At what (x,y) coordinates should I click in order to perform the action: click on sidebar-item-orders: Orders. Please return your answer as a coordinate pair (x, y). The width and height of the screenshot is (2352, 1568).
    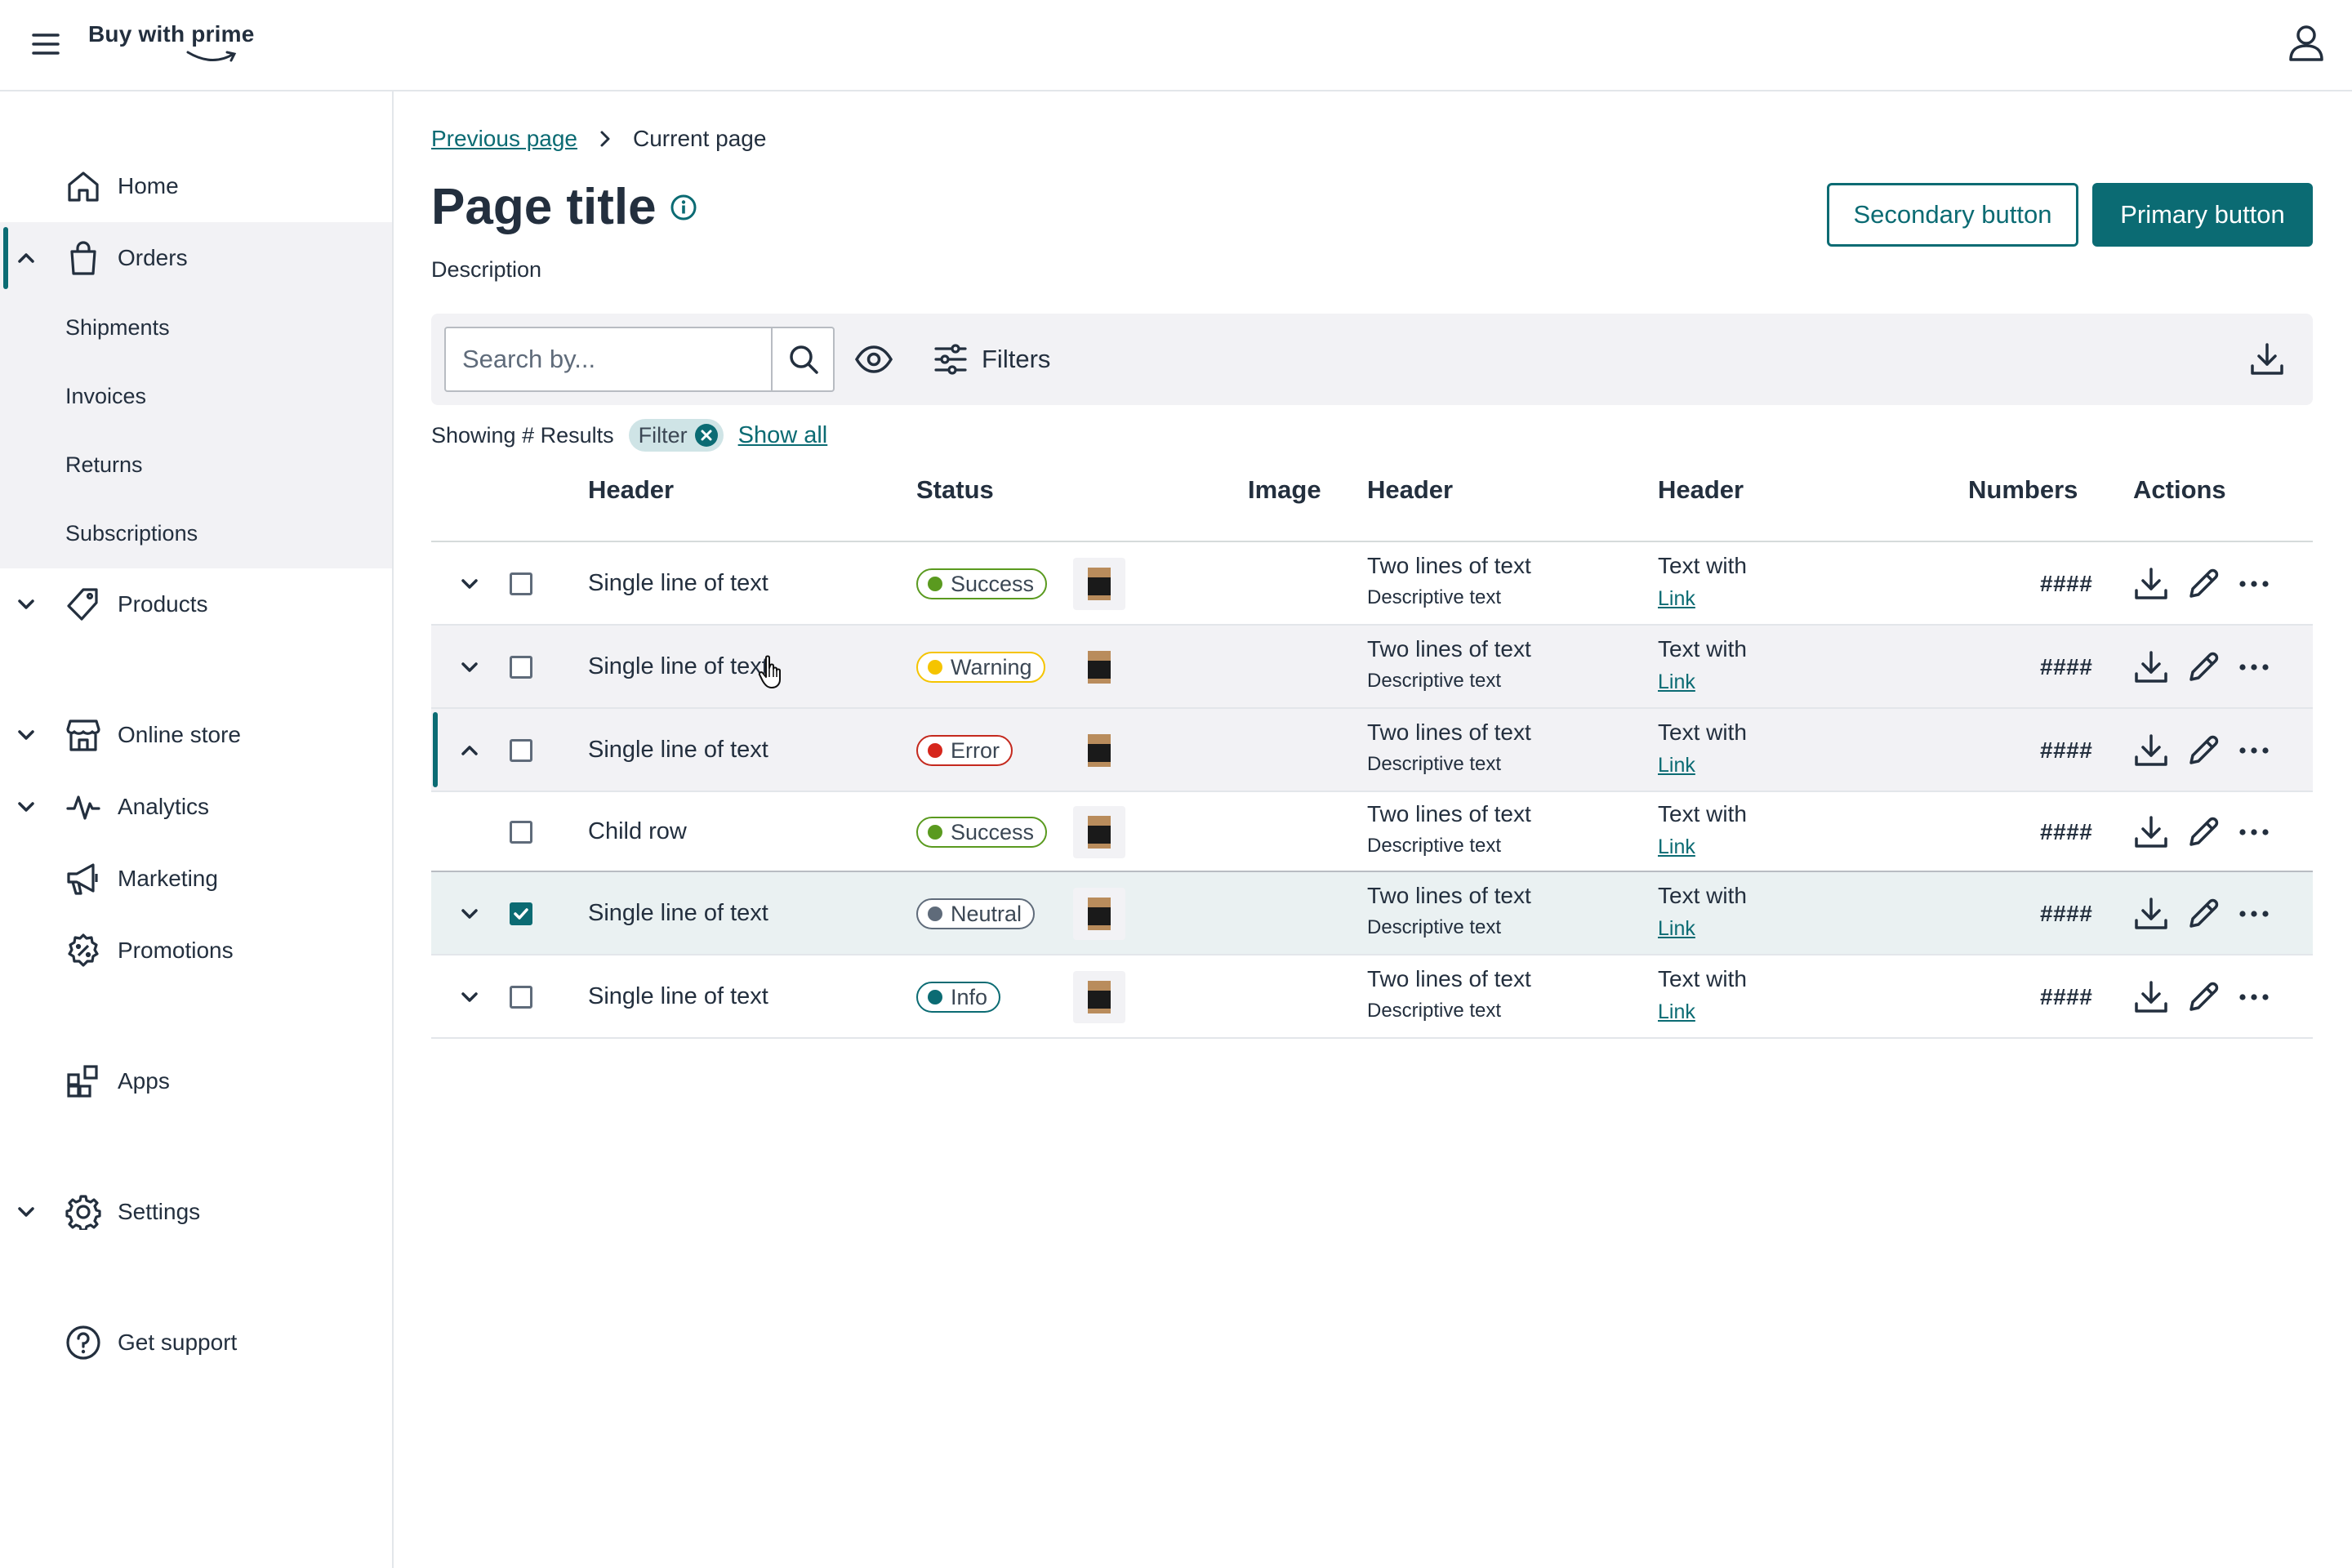
    Looking at the image, I should click on (196, 258).